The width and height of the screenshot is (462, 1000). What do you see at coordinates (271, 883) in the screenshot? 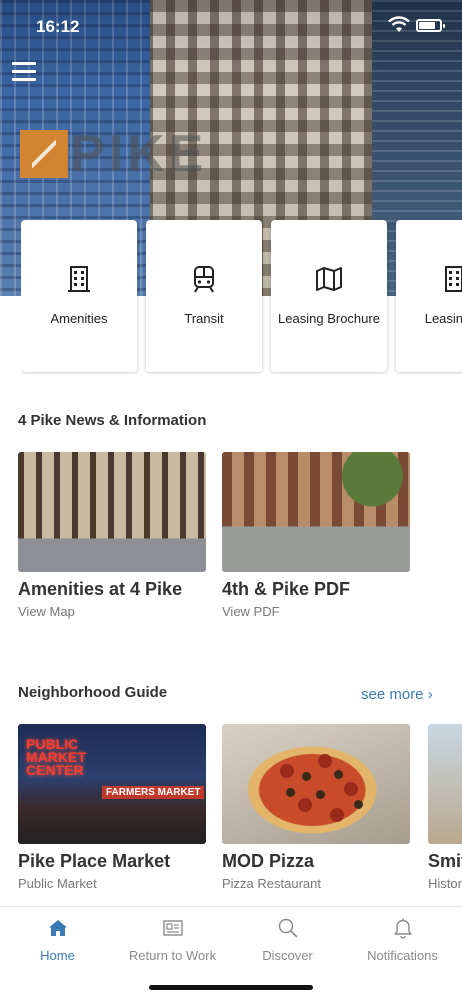
I see `card-subtitle: Pizza Restaurant` at bounding box center [271, 883].